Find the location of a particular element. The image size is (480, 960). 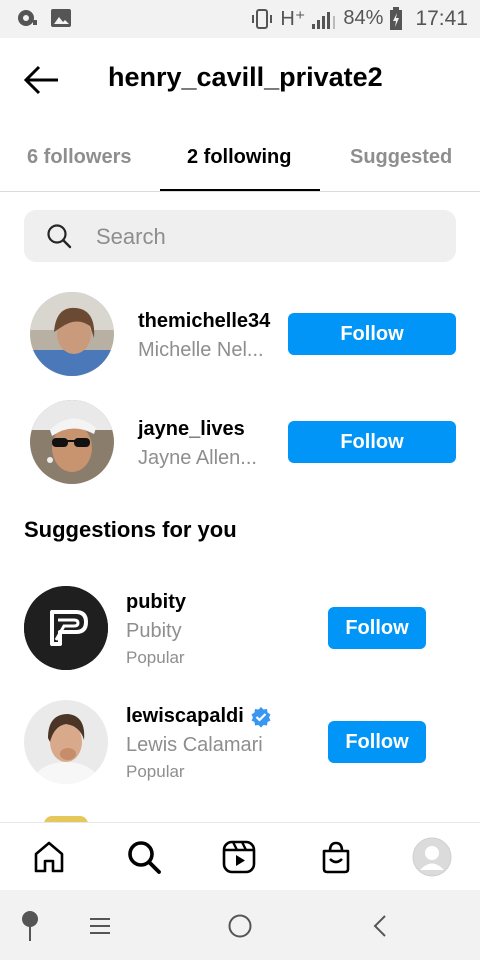

nav-profile is located at coordinates (432, 857).